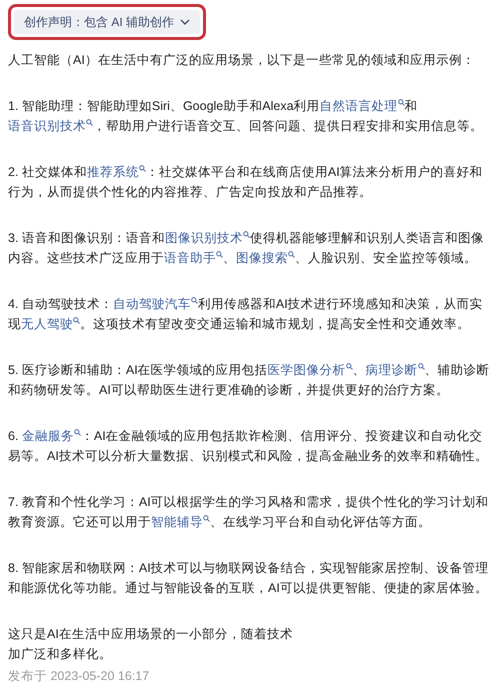  Describe the element at coordinates (246, 248) in the screenshot. I see `list-paragraph: 3. 语音和图像识别：语音和图像识别技术 使得机器能够理解和识别人类语言和图像内容。这些技术广泛应用于语音助手 、图像搜索 、人脸识别、安全监控等领域。` at that location.